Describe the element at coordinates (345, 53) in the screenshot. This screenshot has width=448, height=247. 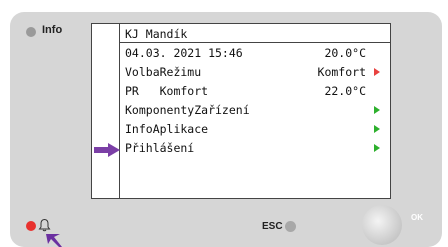
I see `temperature-readout: 20.0°C` at that location.